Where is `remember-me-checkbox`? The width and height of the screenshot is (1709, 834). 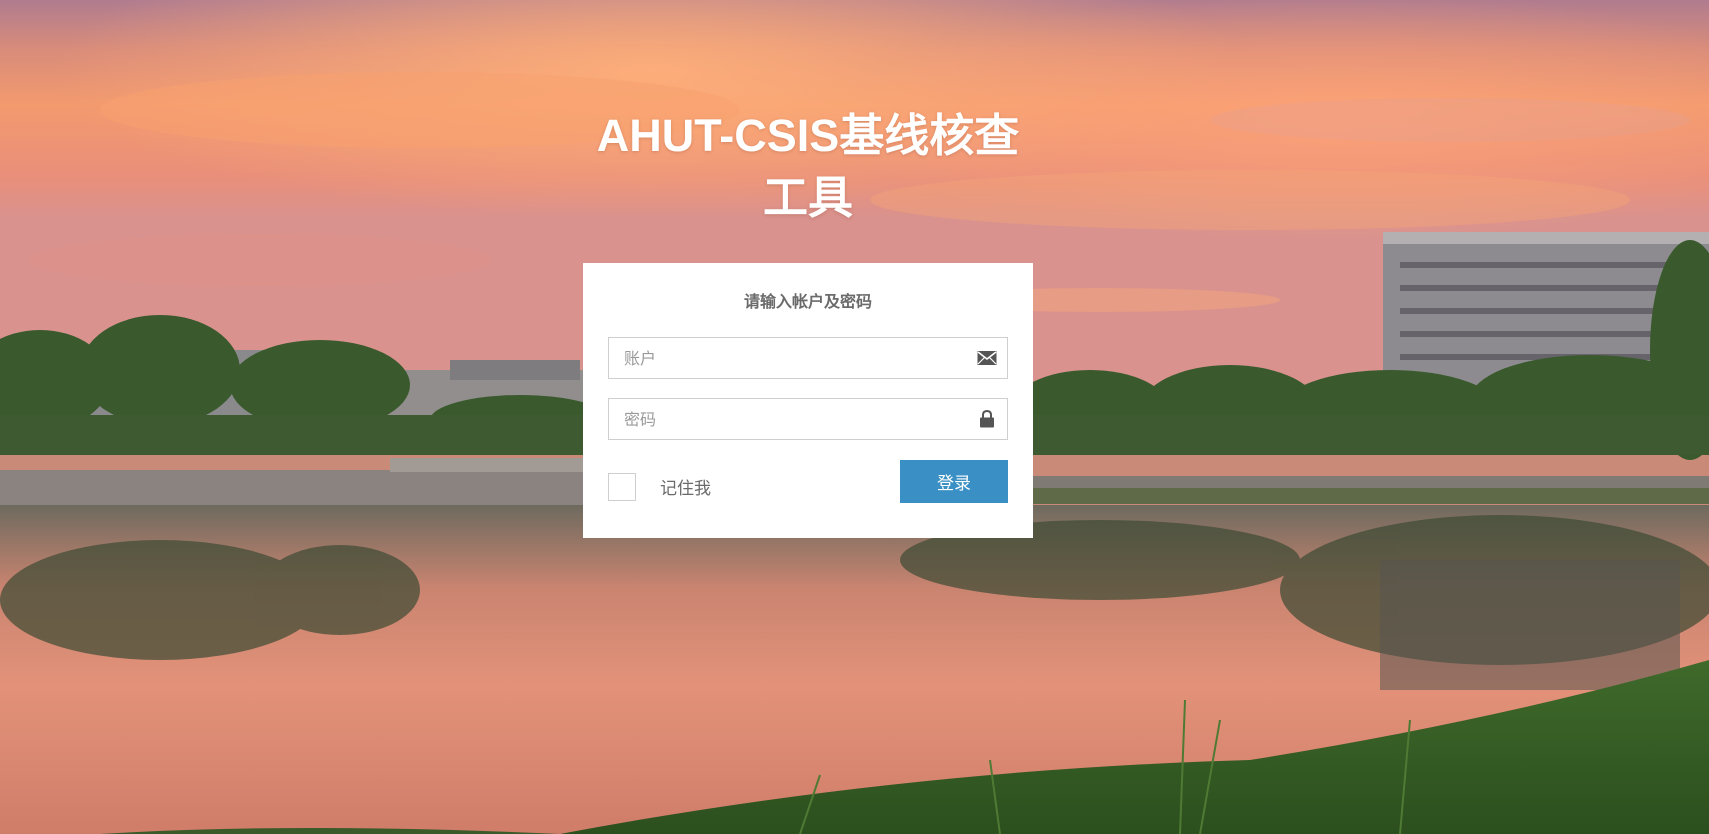
remember-me-checkbox is located at coordinates (622, 487).